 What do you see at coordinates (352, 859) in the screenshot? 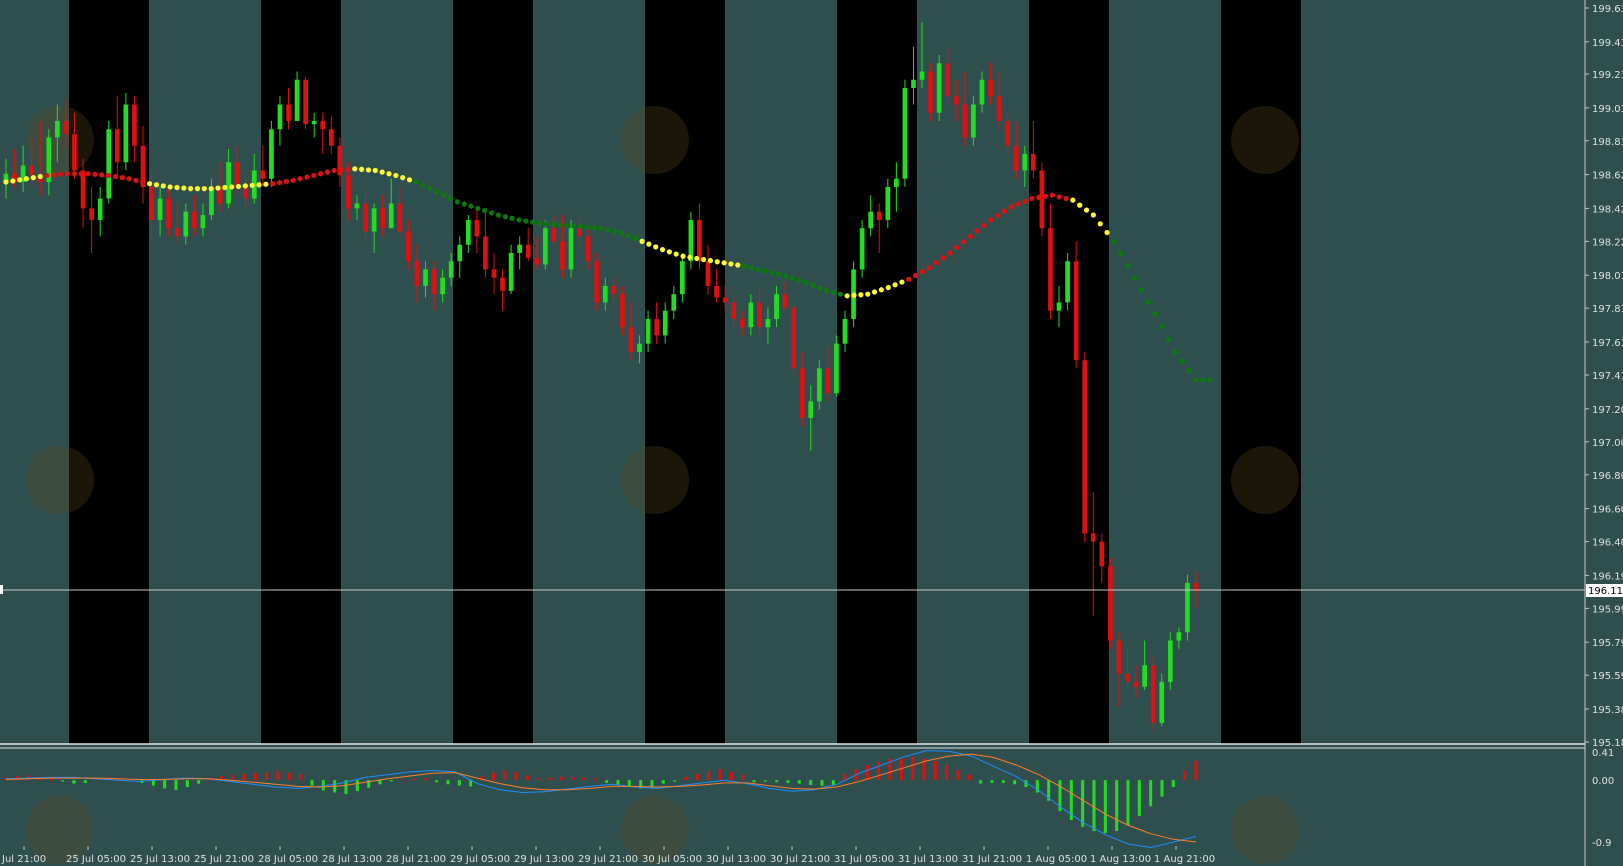
I see `time-tick-label: 28 Jul 13:00` at bounding box center [352, 859].